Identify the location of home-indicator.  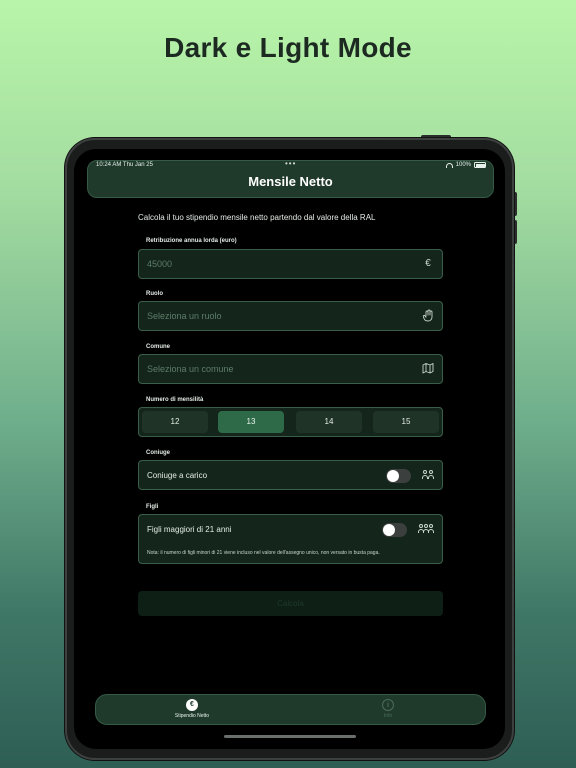
(290, 736).